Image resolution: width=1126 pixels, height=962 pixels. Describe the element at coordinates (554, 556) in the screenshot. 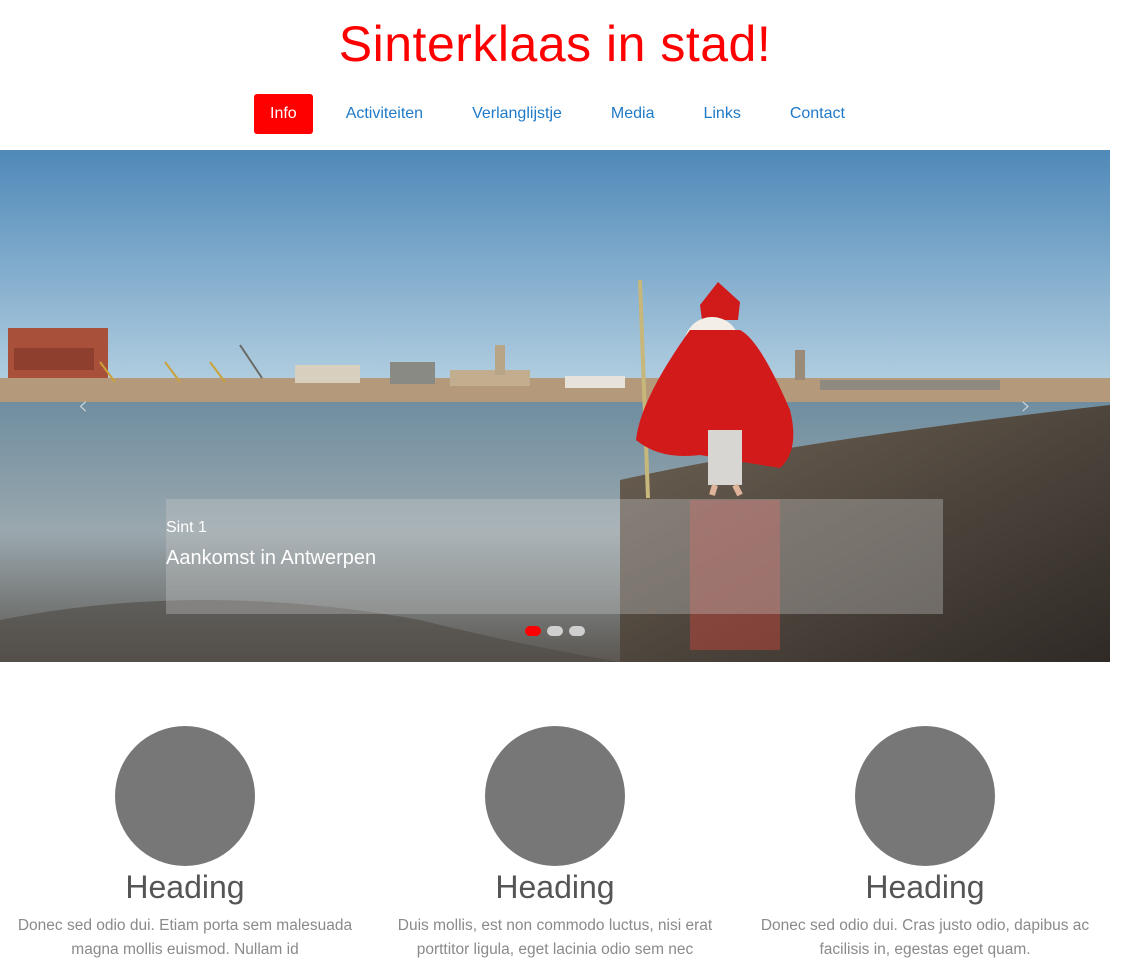

I see `carousel-caption: Sint 1 Aankomst in Antwerpen` at that location.